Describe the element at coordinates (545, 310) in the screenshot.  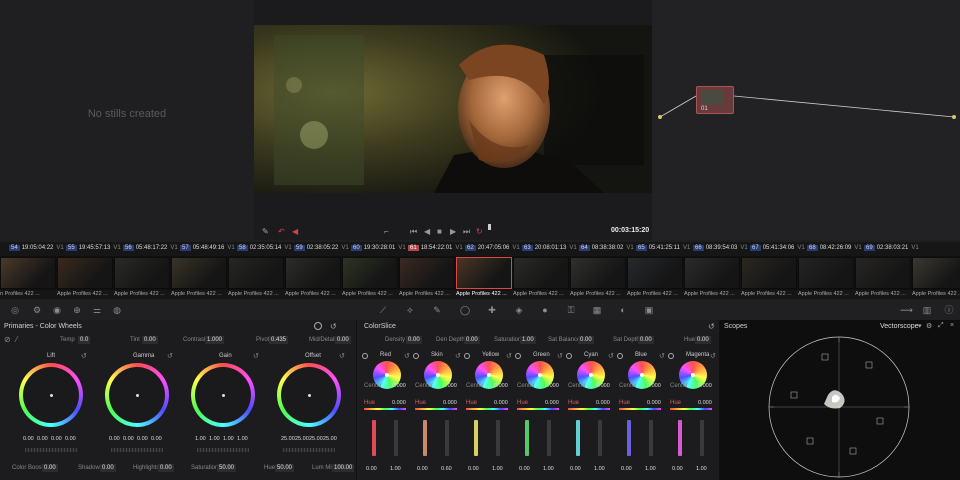
I see `blur-icon: ●` at that location.